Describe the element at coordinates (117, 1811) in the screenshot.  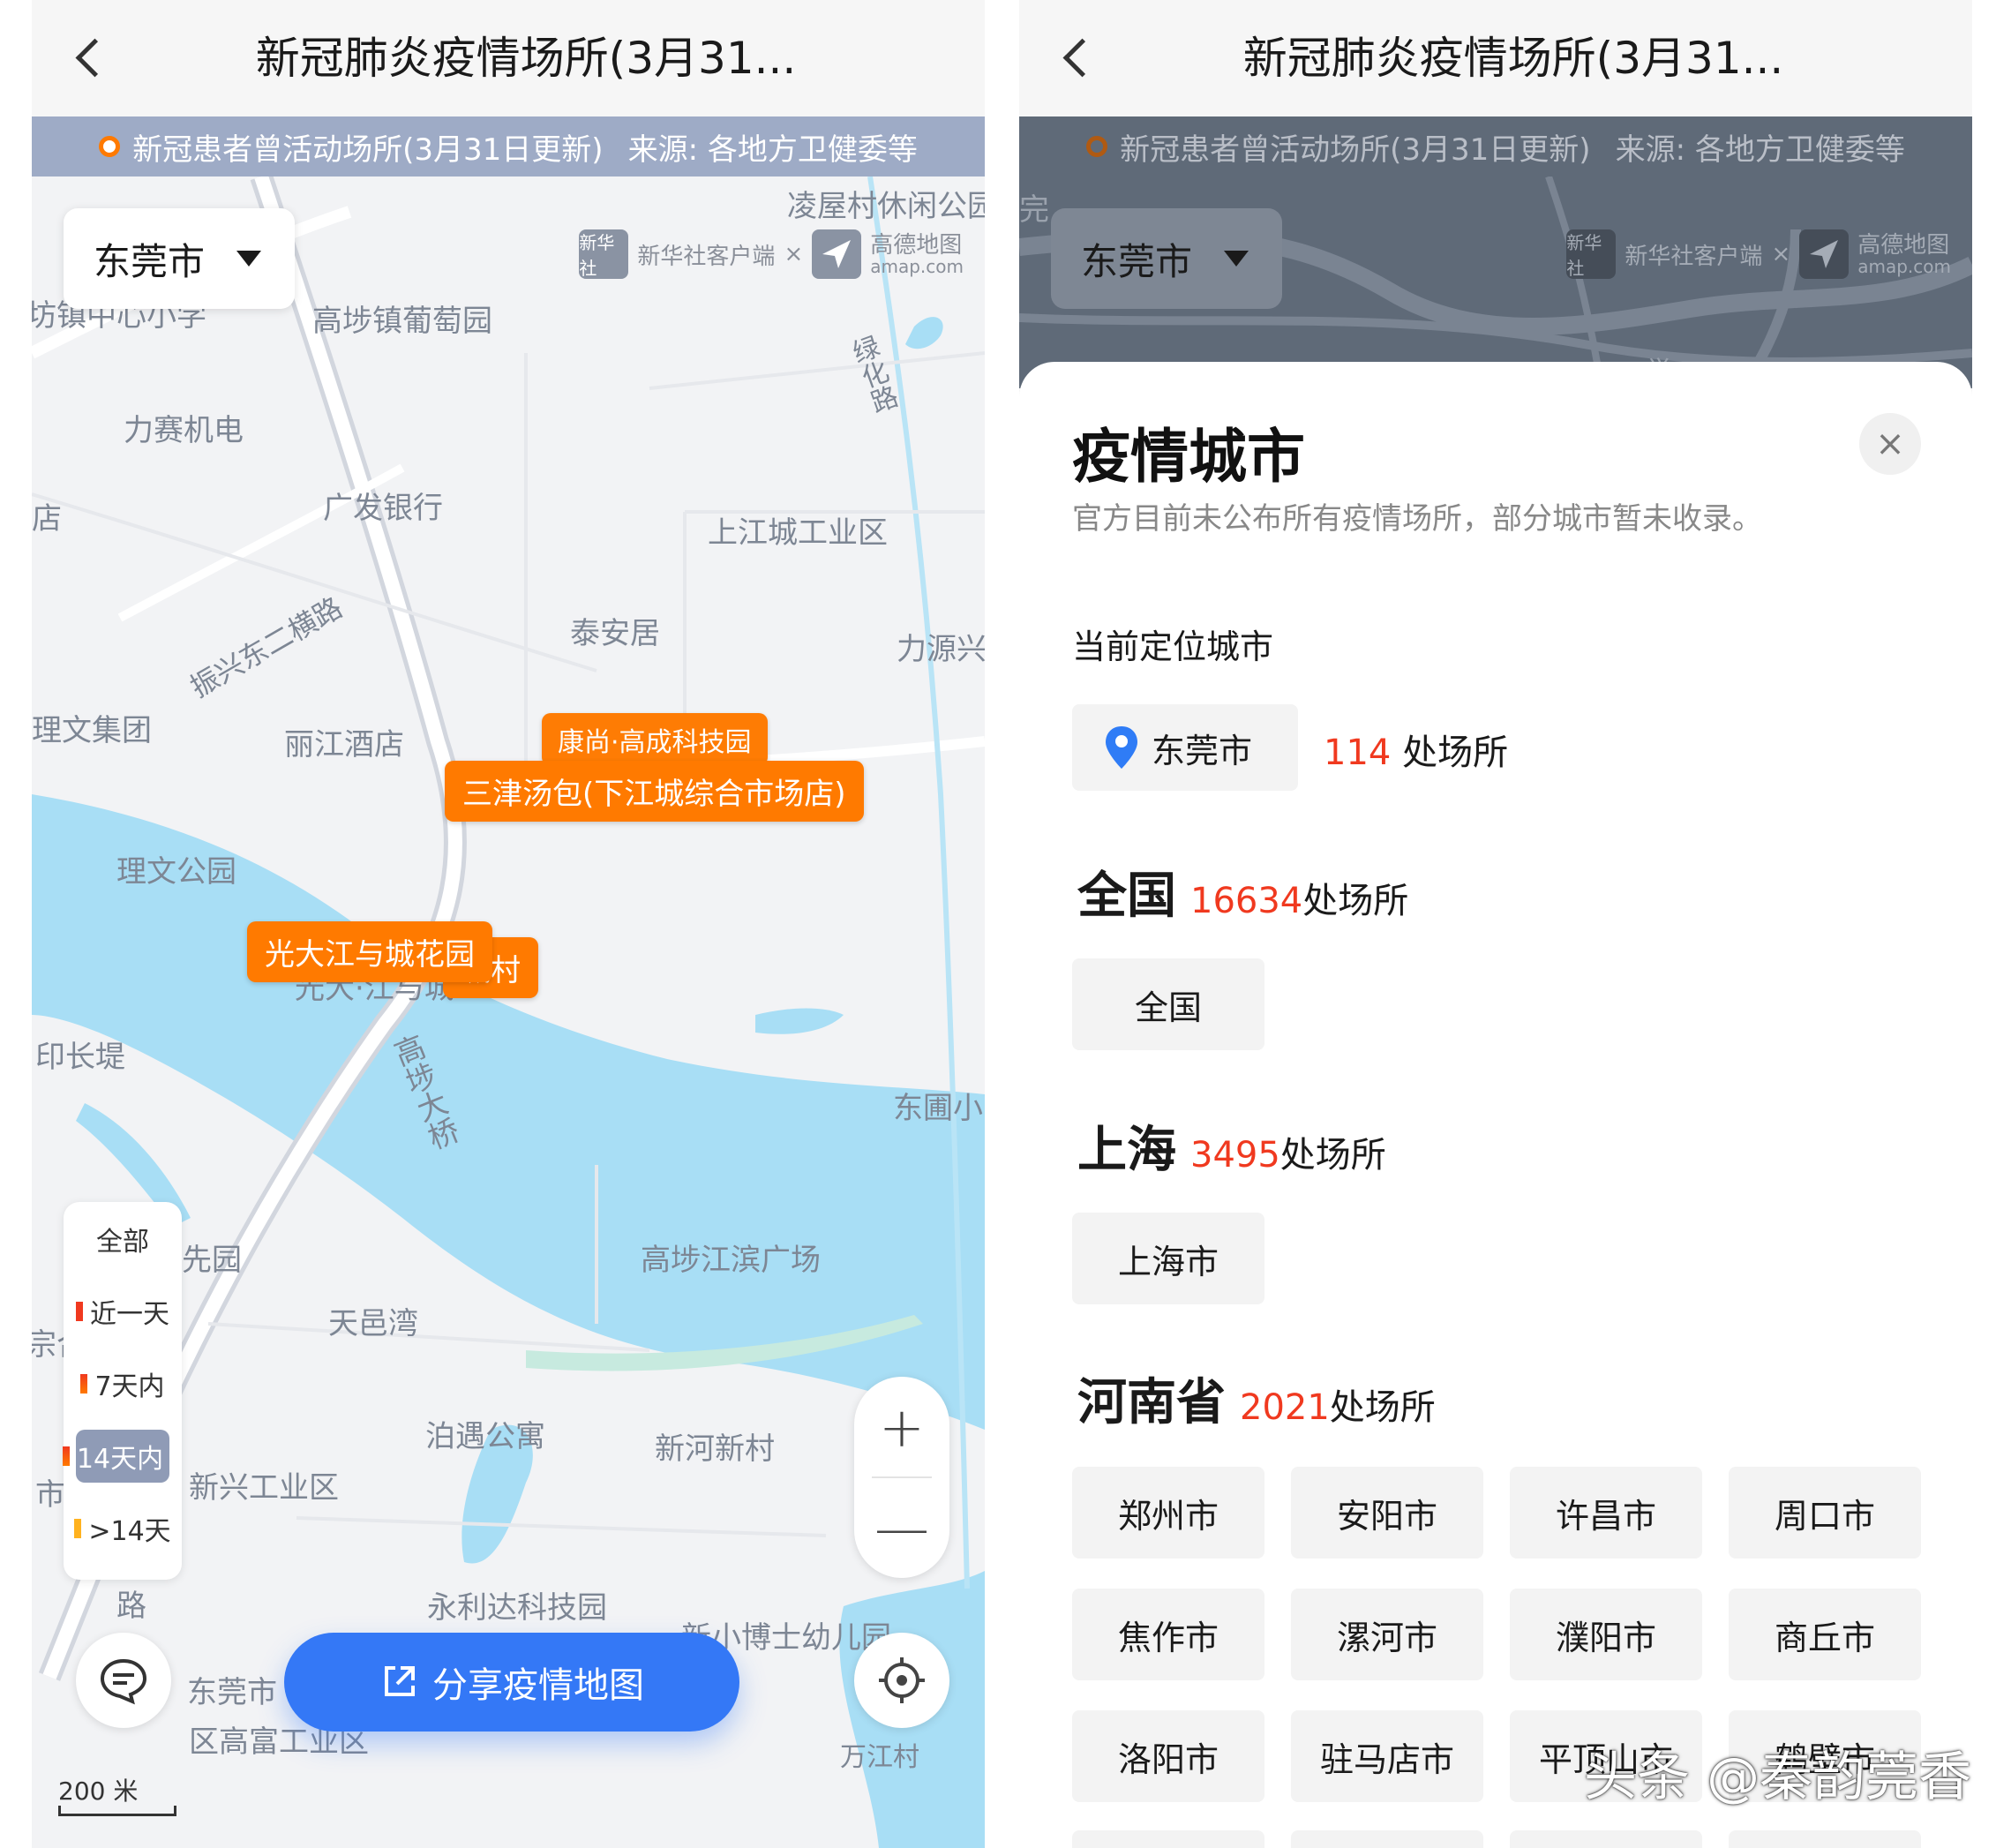
I see `scale-bar` at that location.